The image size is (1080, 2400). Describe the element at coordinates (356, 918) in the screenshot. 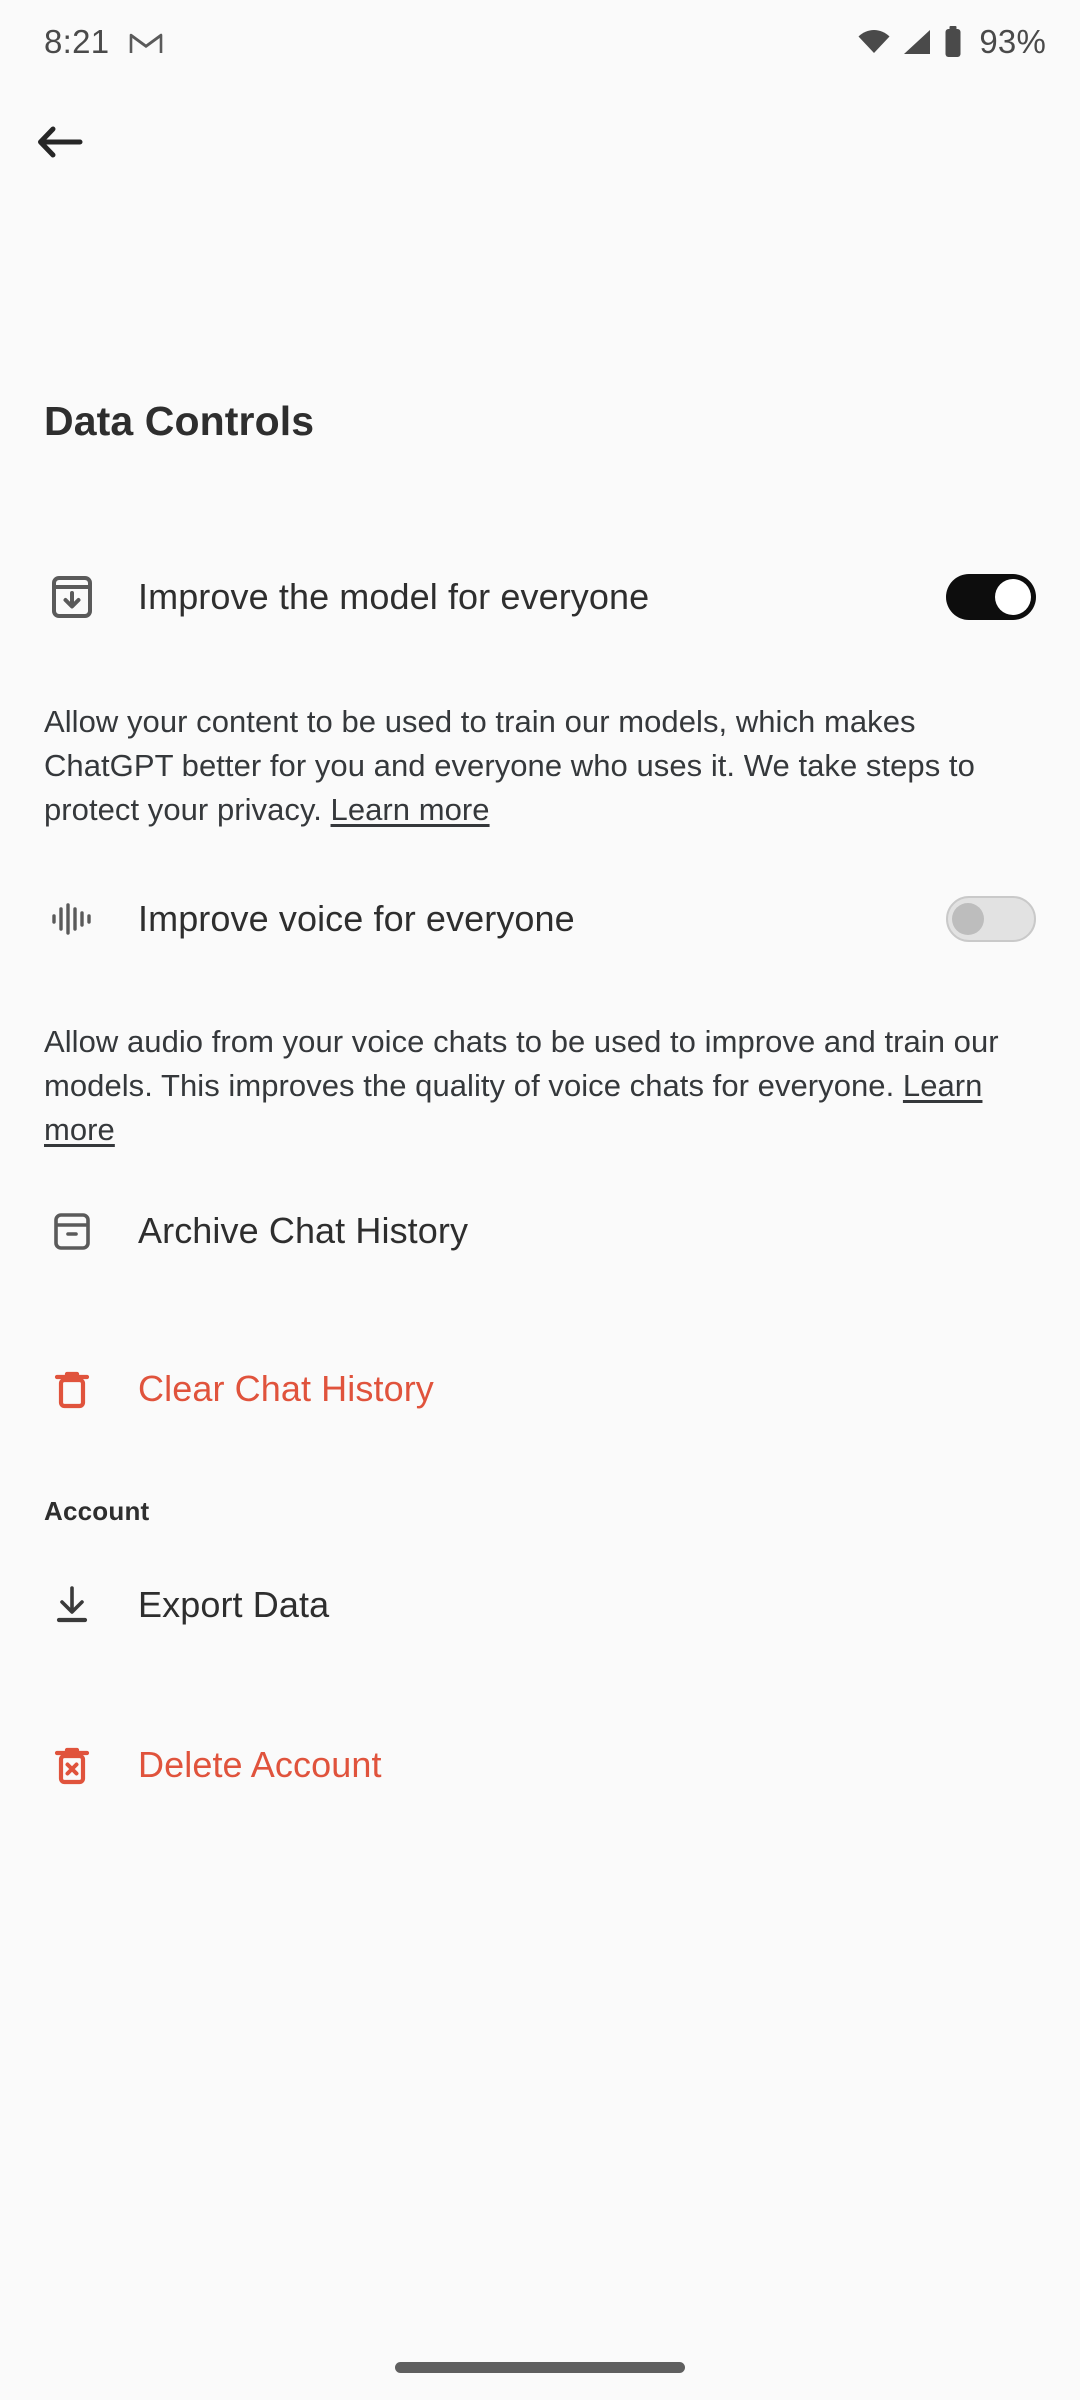

I see `setting-label-improve-voice: Improve voice for everyone` at that location.